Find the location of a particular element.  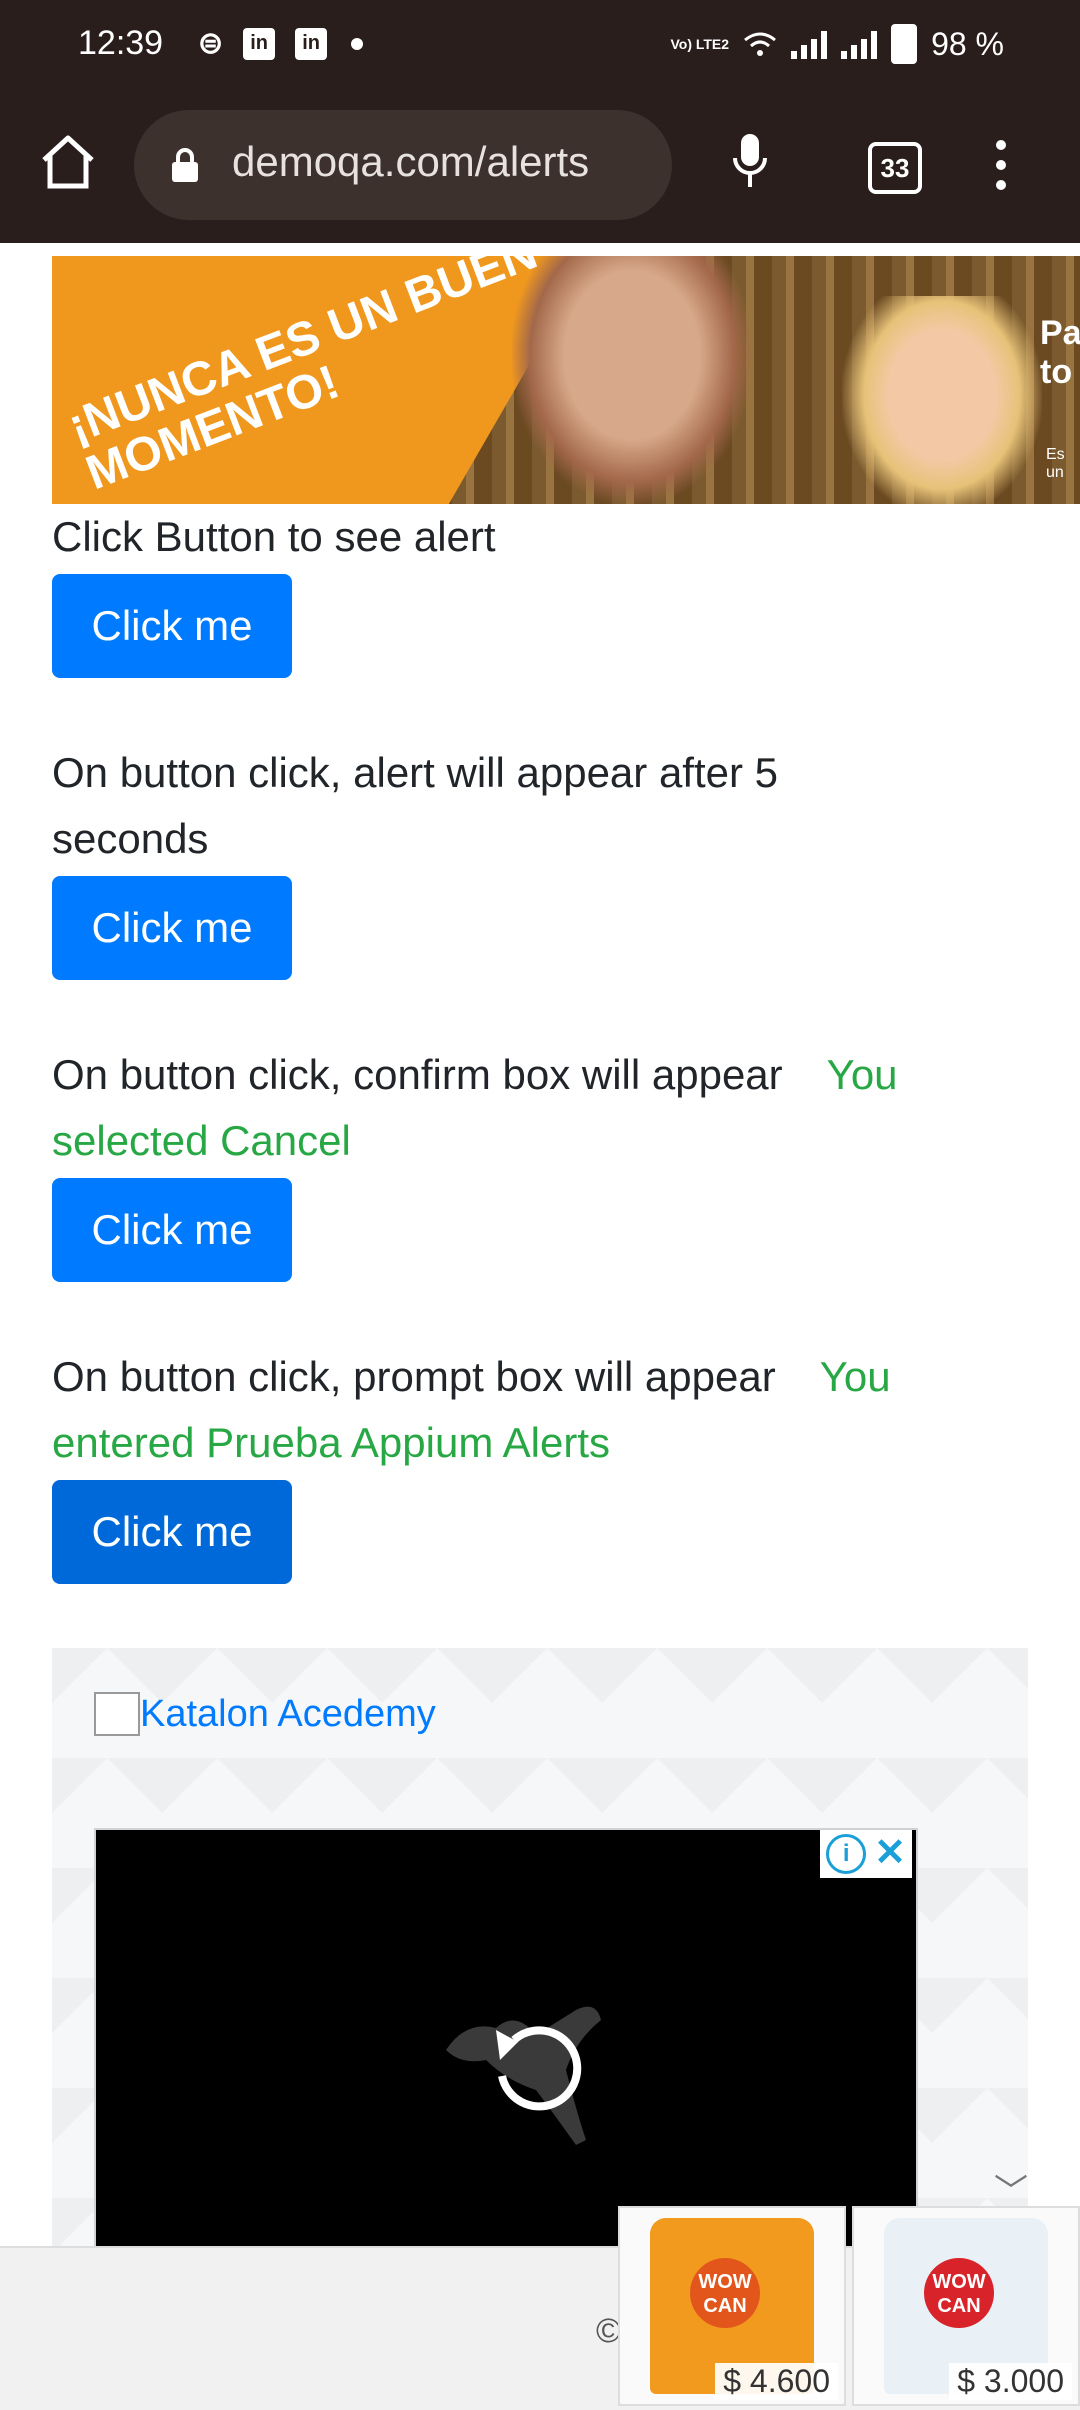

alert-description: Click Button to see alert is located at coordinates (274, 536).